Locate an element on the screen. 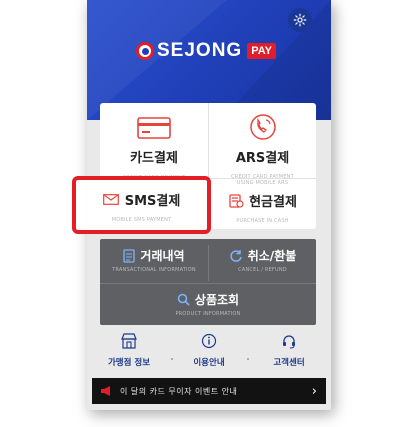  transactions-button: 거래내역 TRANSACTIONAL INFORMATION is located at coordinates (154, 260).